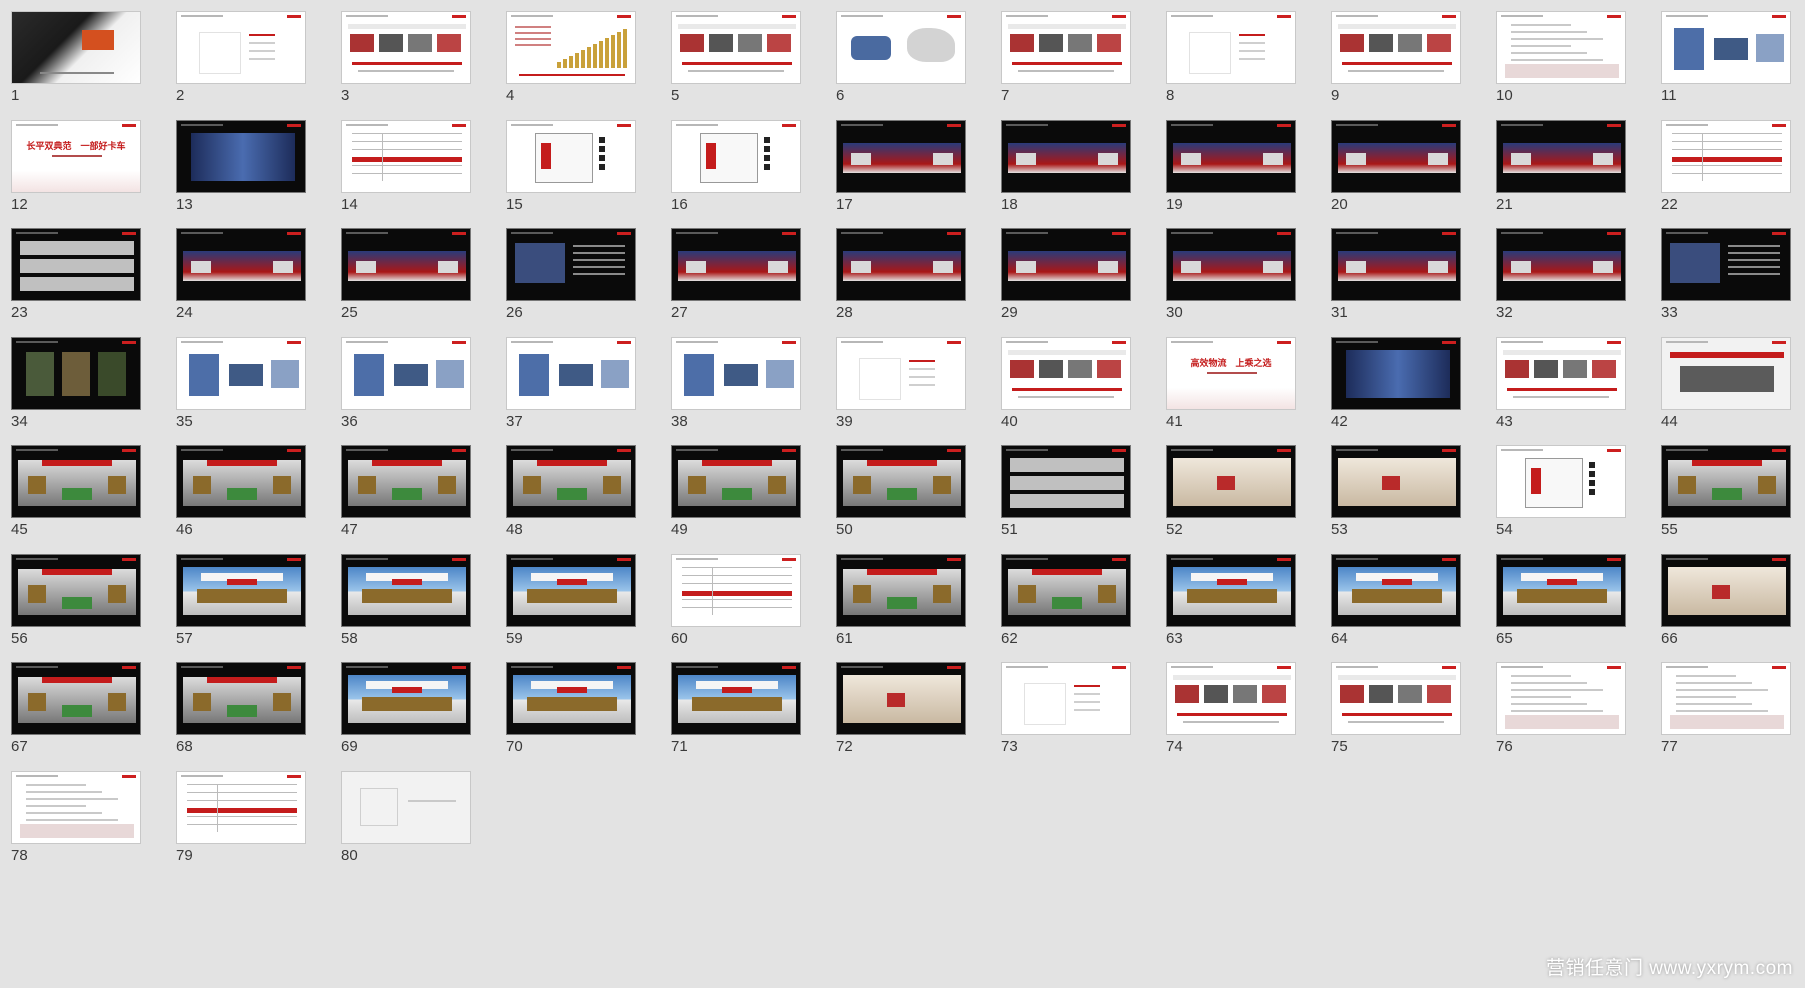  I want to click on slide-thumbnail: 30, so click(1237, 279).